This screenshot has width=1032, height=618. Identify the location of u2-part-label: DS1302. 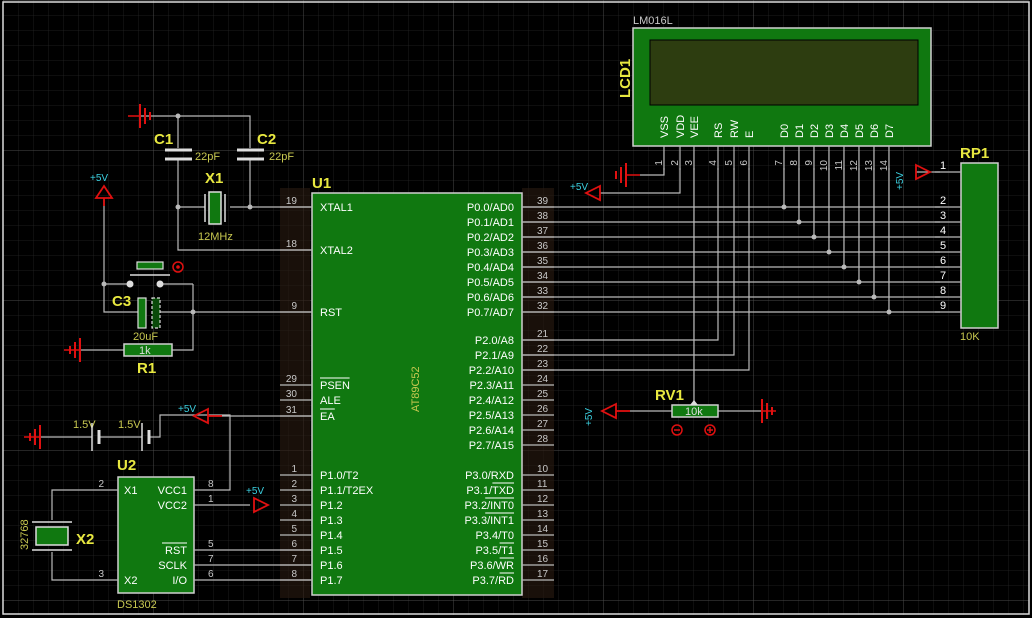
(137, 605).